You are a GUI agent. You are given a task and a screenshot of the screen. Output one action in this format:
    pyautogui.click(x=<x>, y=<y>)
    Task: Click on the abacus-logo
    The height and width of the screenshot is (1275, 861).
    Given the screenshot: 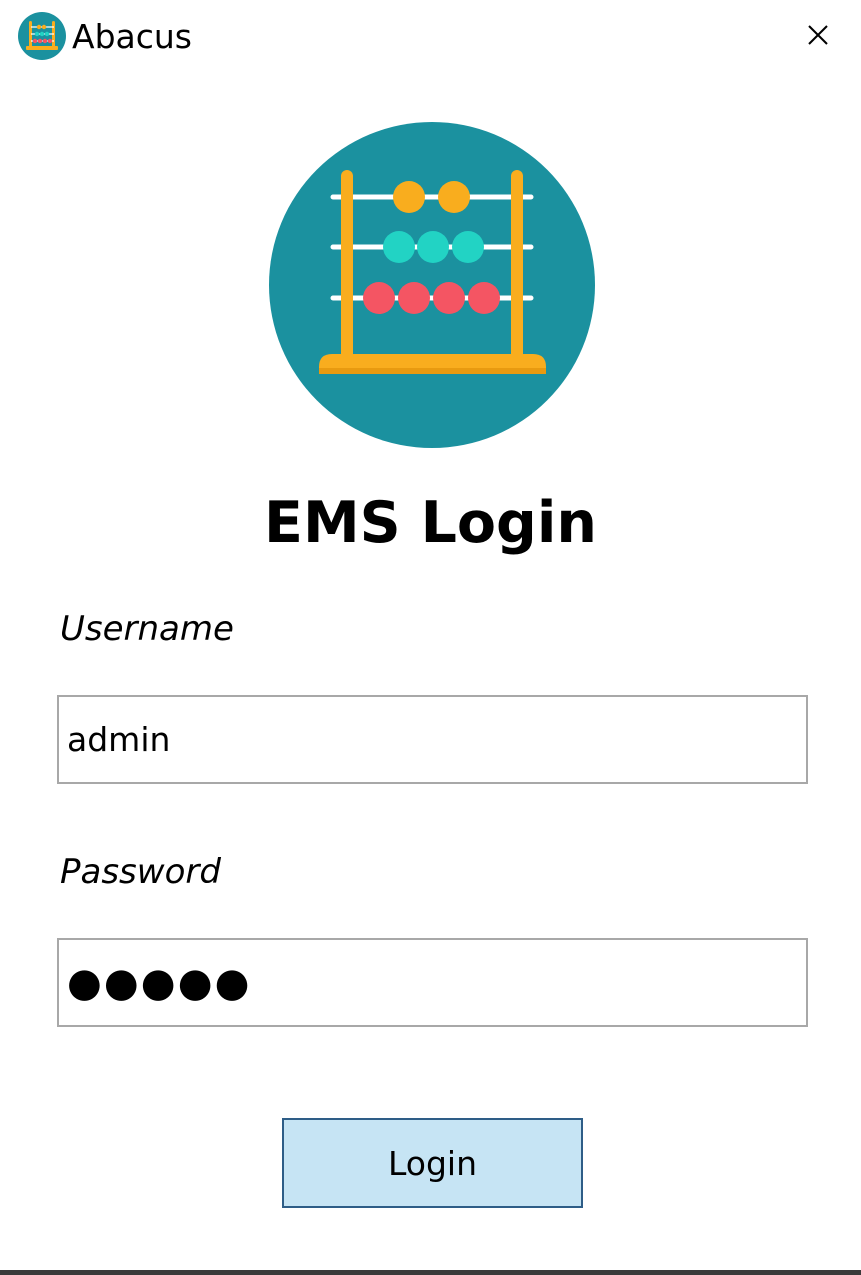 What is the action you would take?
    pyautogui.click(x=432, y=285)
    